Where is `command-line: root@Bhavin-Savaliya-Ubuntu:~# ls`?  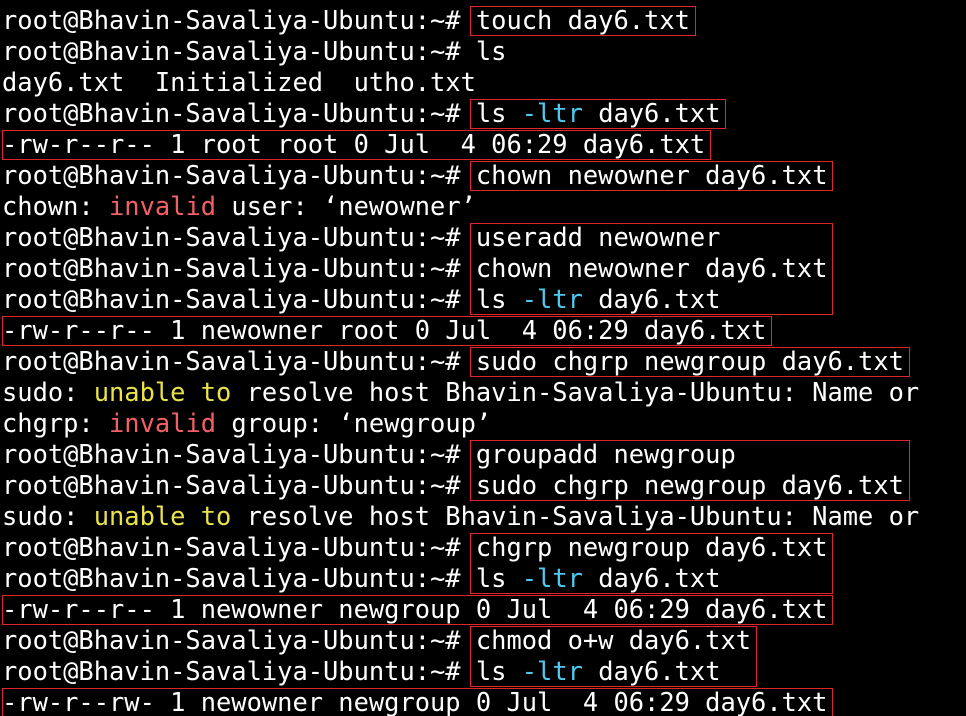
command-line: root@Bhavin-Savaliya-Ubuntu:~# ls is located at coordinates (254, 51).